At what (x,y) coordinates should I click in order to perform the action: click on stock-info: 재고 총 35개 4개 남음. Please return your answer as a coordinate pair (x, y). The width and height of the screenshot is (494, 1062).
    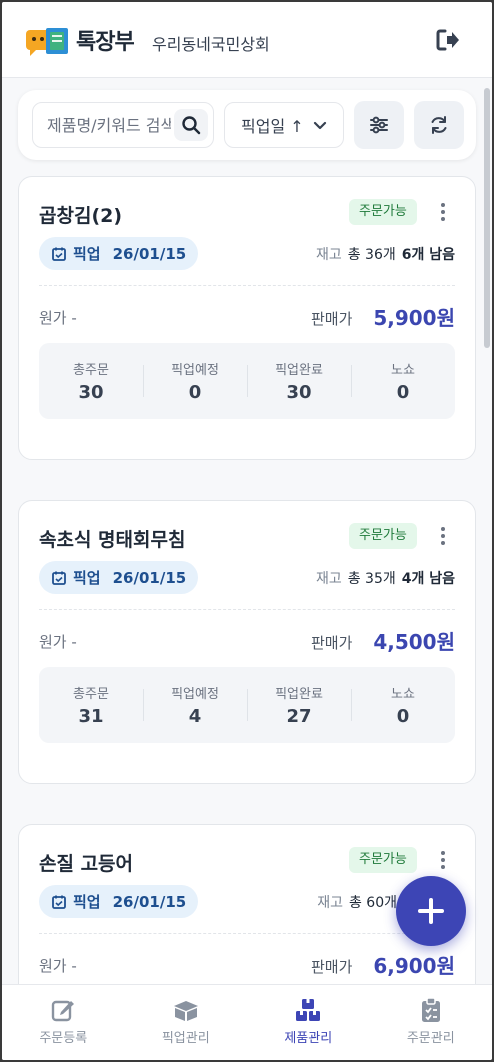
    Looking at the image, I should click on (385, 578).